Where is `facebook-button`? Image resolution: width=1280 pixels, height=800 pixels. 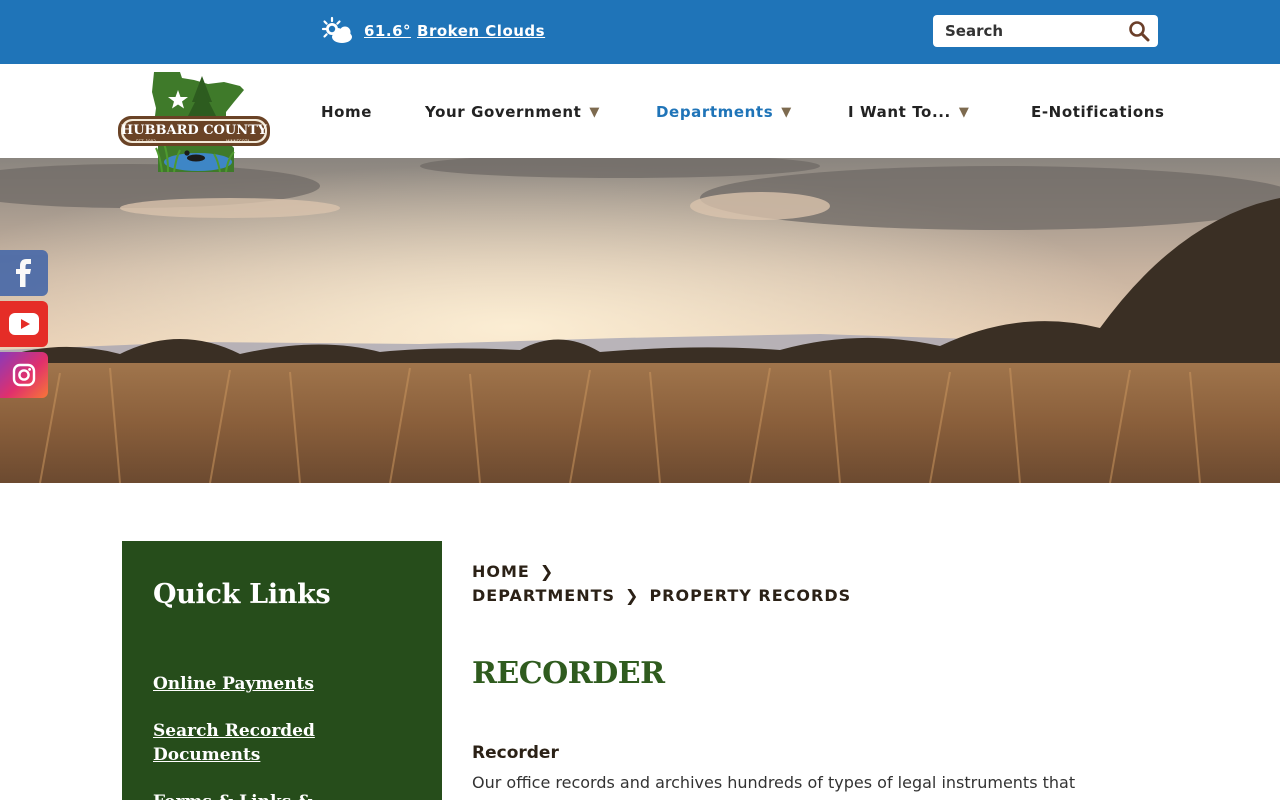
facebook-button is located at coordinates (24, 273).